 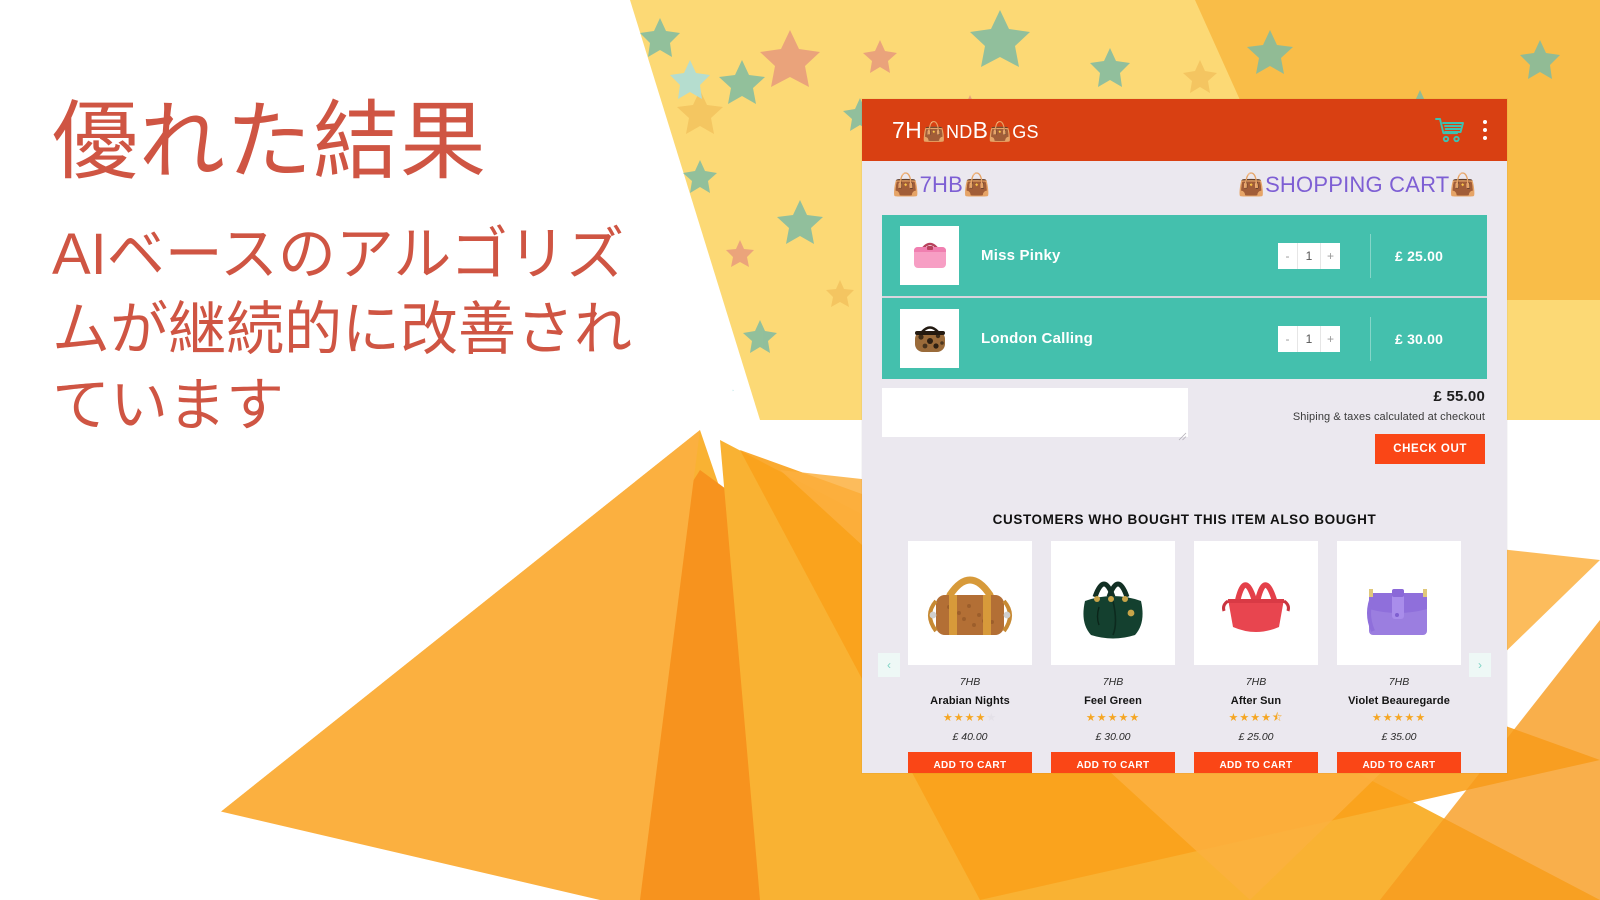 I want to click on checkout-button: CHECK OUT, so click(x=1430, y=449).